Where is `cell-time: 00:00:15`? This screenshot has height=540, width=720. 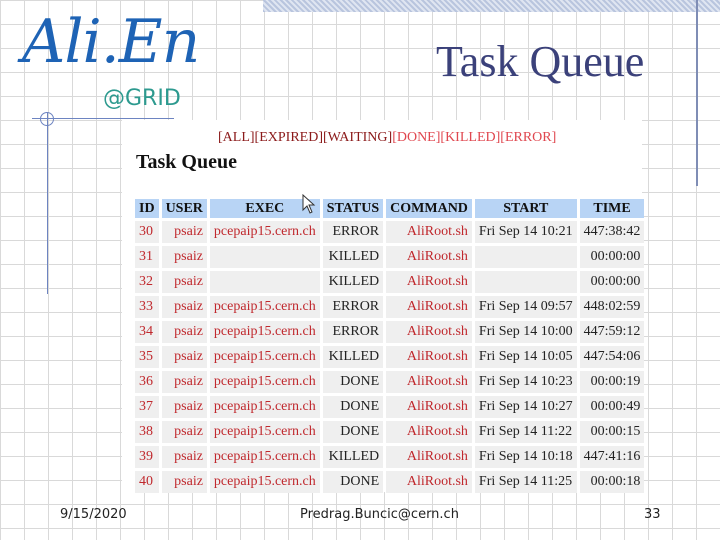 cell-time: 00:00:15 is located at coordinates (612, 432).